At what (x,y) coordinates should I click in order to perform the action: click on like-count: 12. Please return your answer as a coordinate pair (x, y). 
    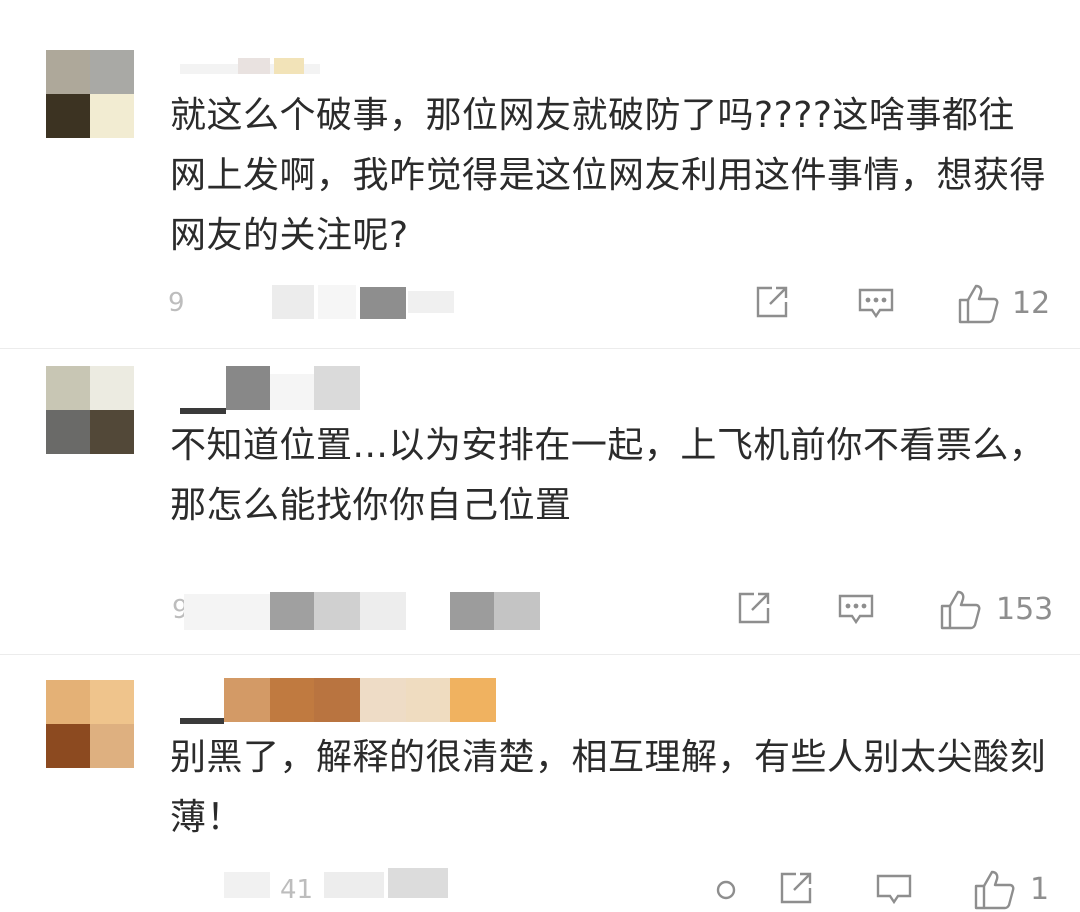
    Looking at the image, I should click on (1031, 303).